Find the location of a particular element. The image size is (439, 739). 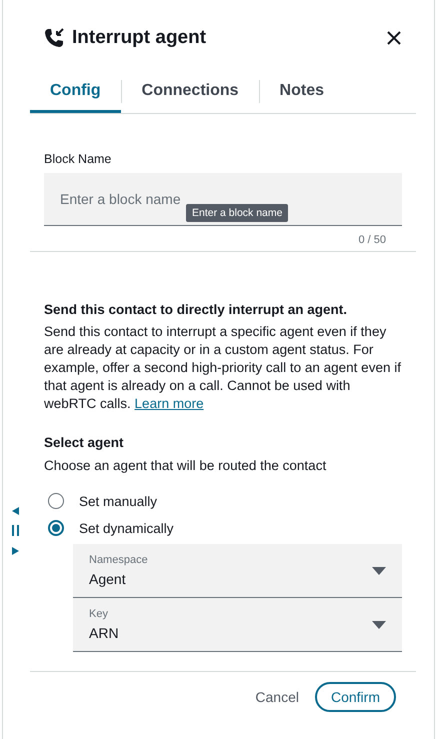

dropdown: Key ARN is located at coordinates (237, 625).